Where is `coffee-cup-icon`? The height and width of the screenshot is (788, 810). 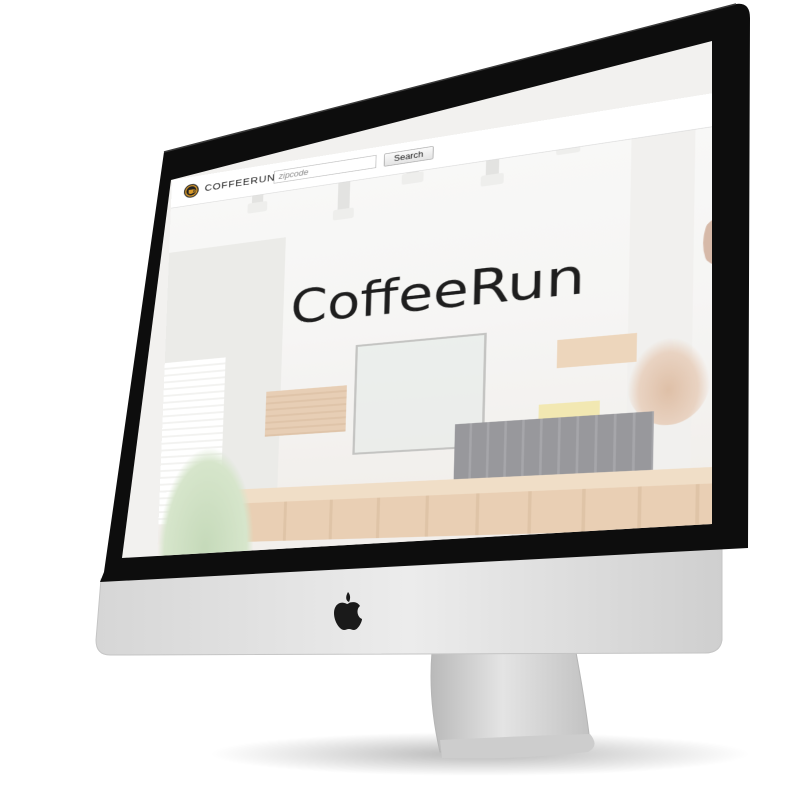 coffee-cup-icon is located at coordinates (191, 190).